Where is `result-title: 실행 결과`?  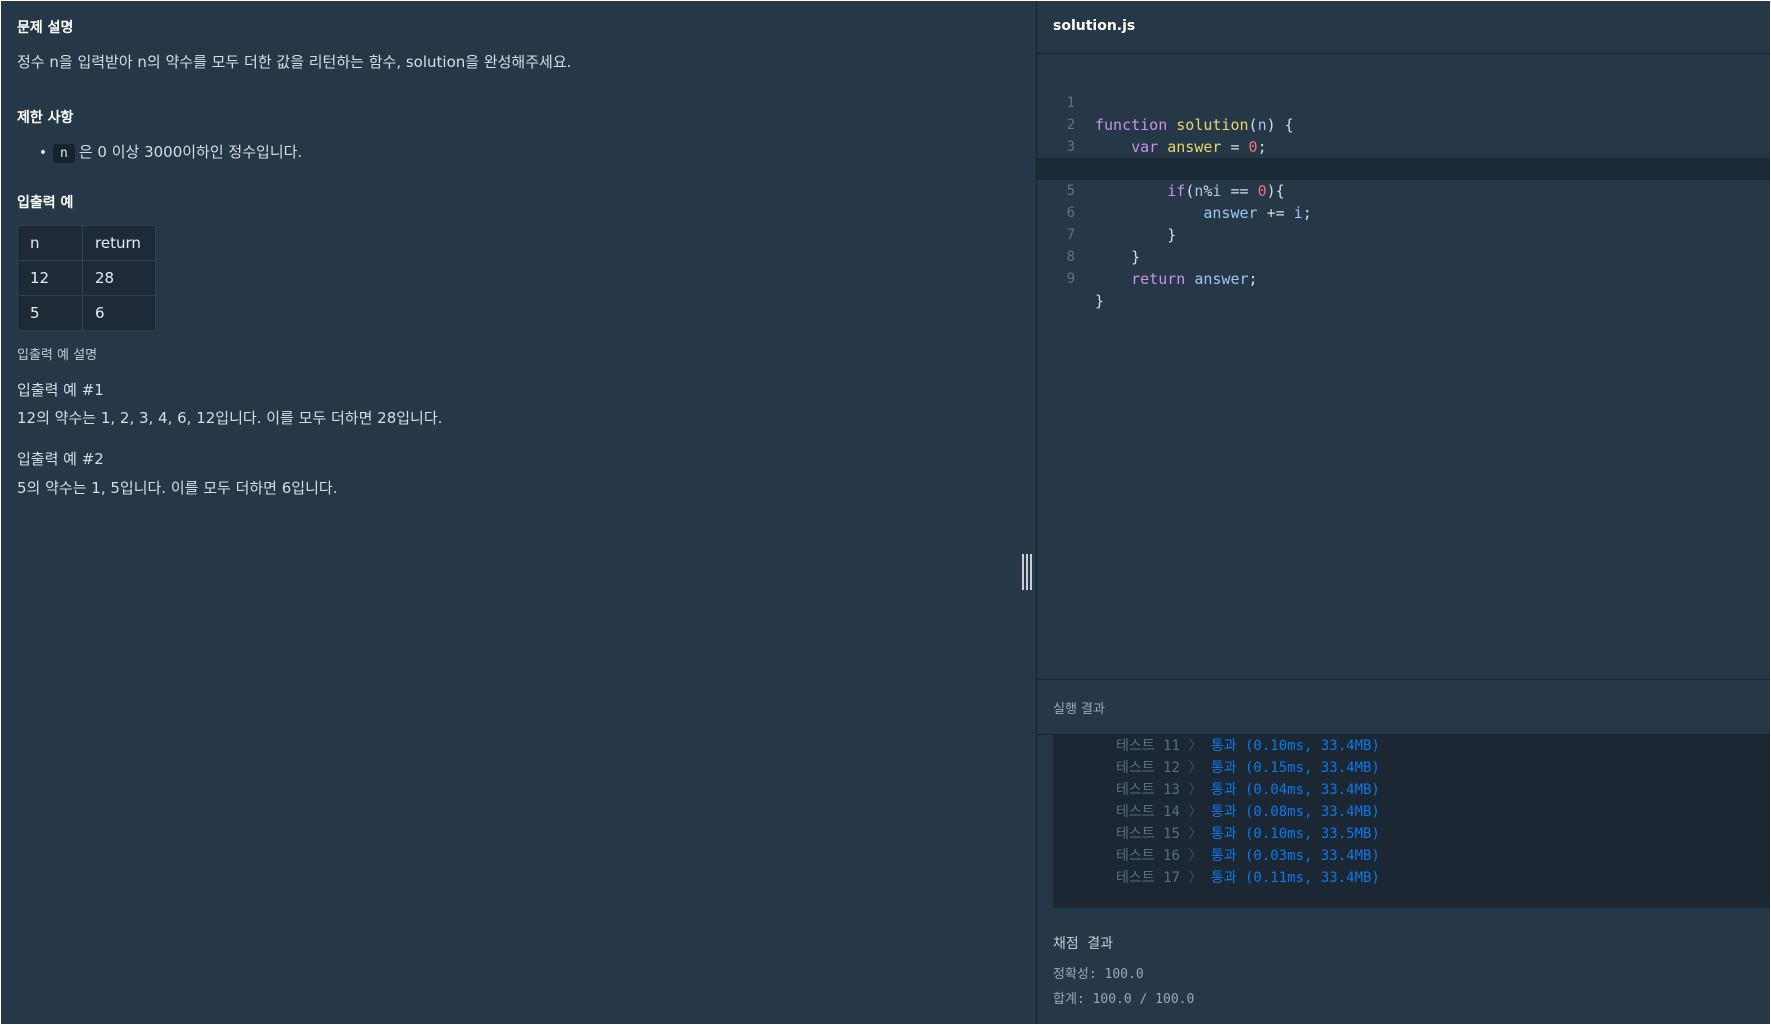
result-title: 실행 결과 is located at coordinates (1079, 709).